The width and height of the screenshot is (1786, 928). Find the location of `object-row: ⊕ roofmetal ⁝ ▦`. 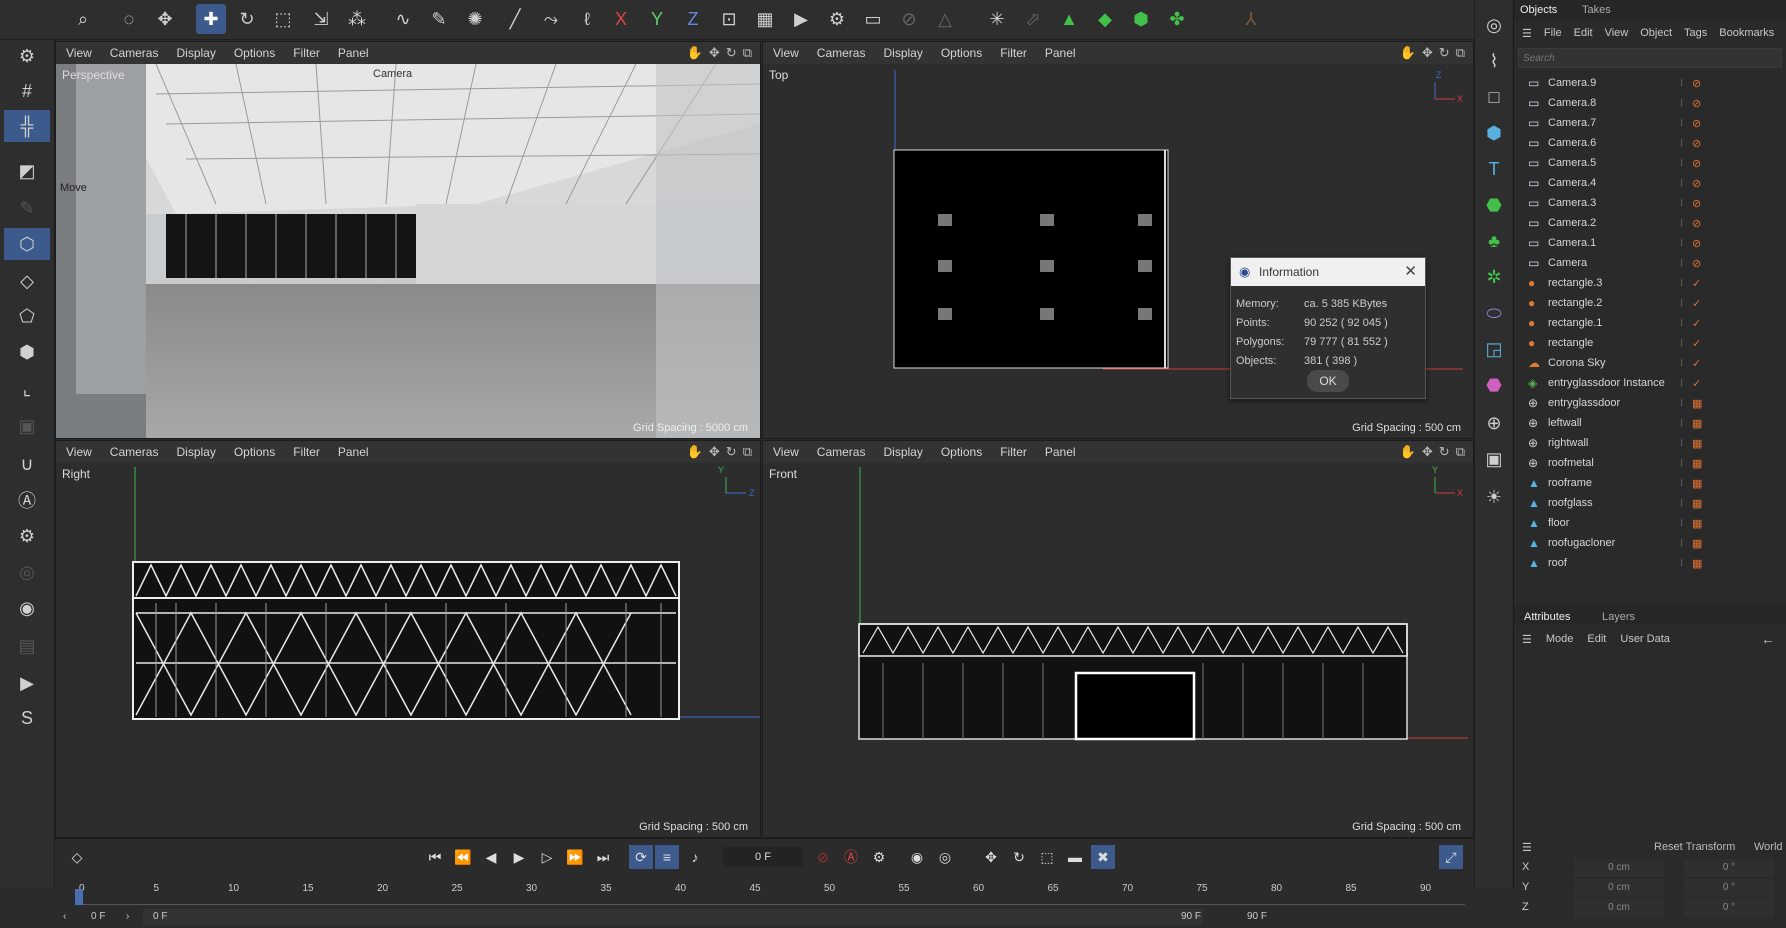

object-row: ⊕ roofmetal ⁝ ▦ is located at coordinates (1650, 463).